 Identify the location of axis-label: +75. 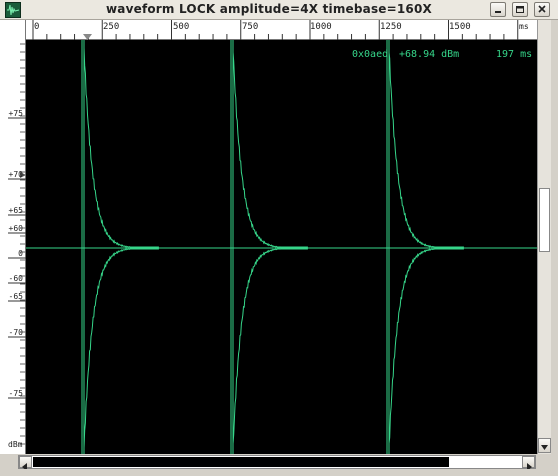
(15, 113).